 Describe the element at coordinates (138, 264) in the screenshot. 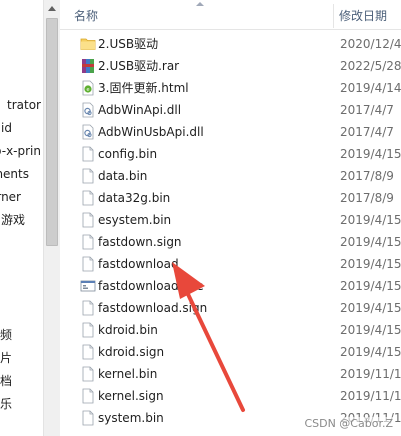

I see `file-name: fastdownload` at that location.